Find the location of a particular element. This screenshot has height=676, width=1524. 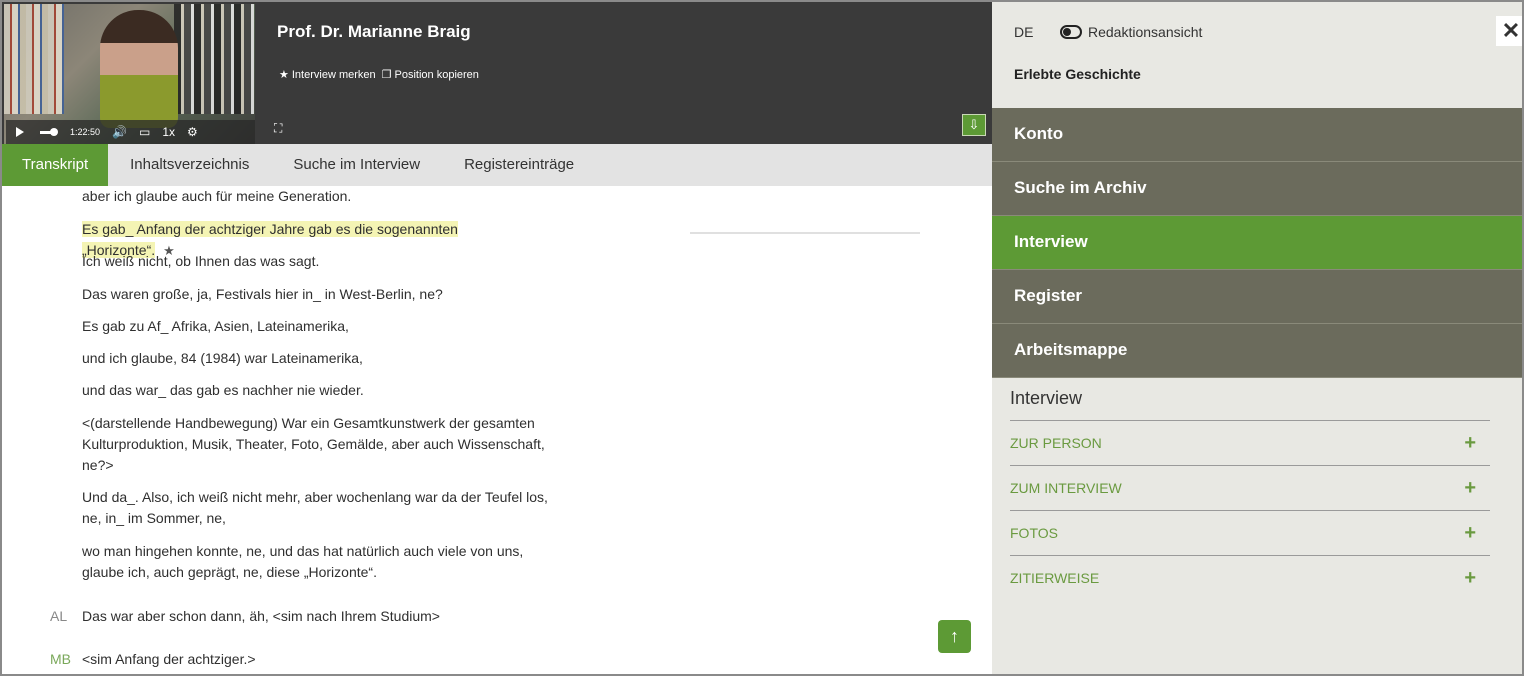

fullscreen-icon: ⛶ is located at coordinates (280, 128).